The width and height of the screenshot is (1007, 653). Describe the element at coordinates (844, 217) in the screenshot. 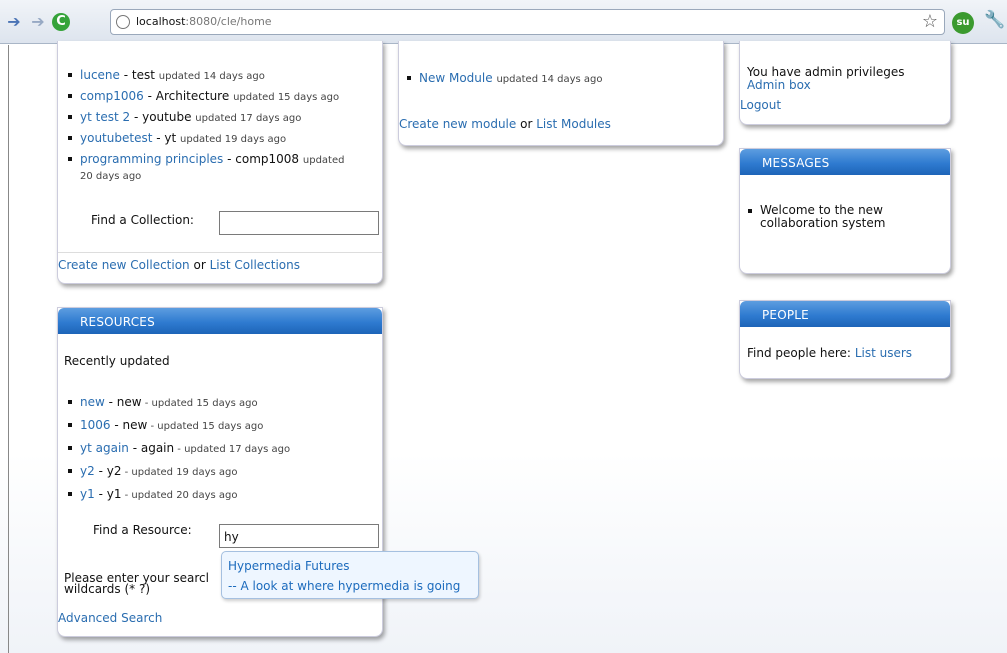

I see `list-item: Welcome to the new collaboration system` at that location.